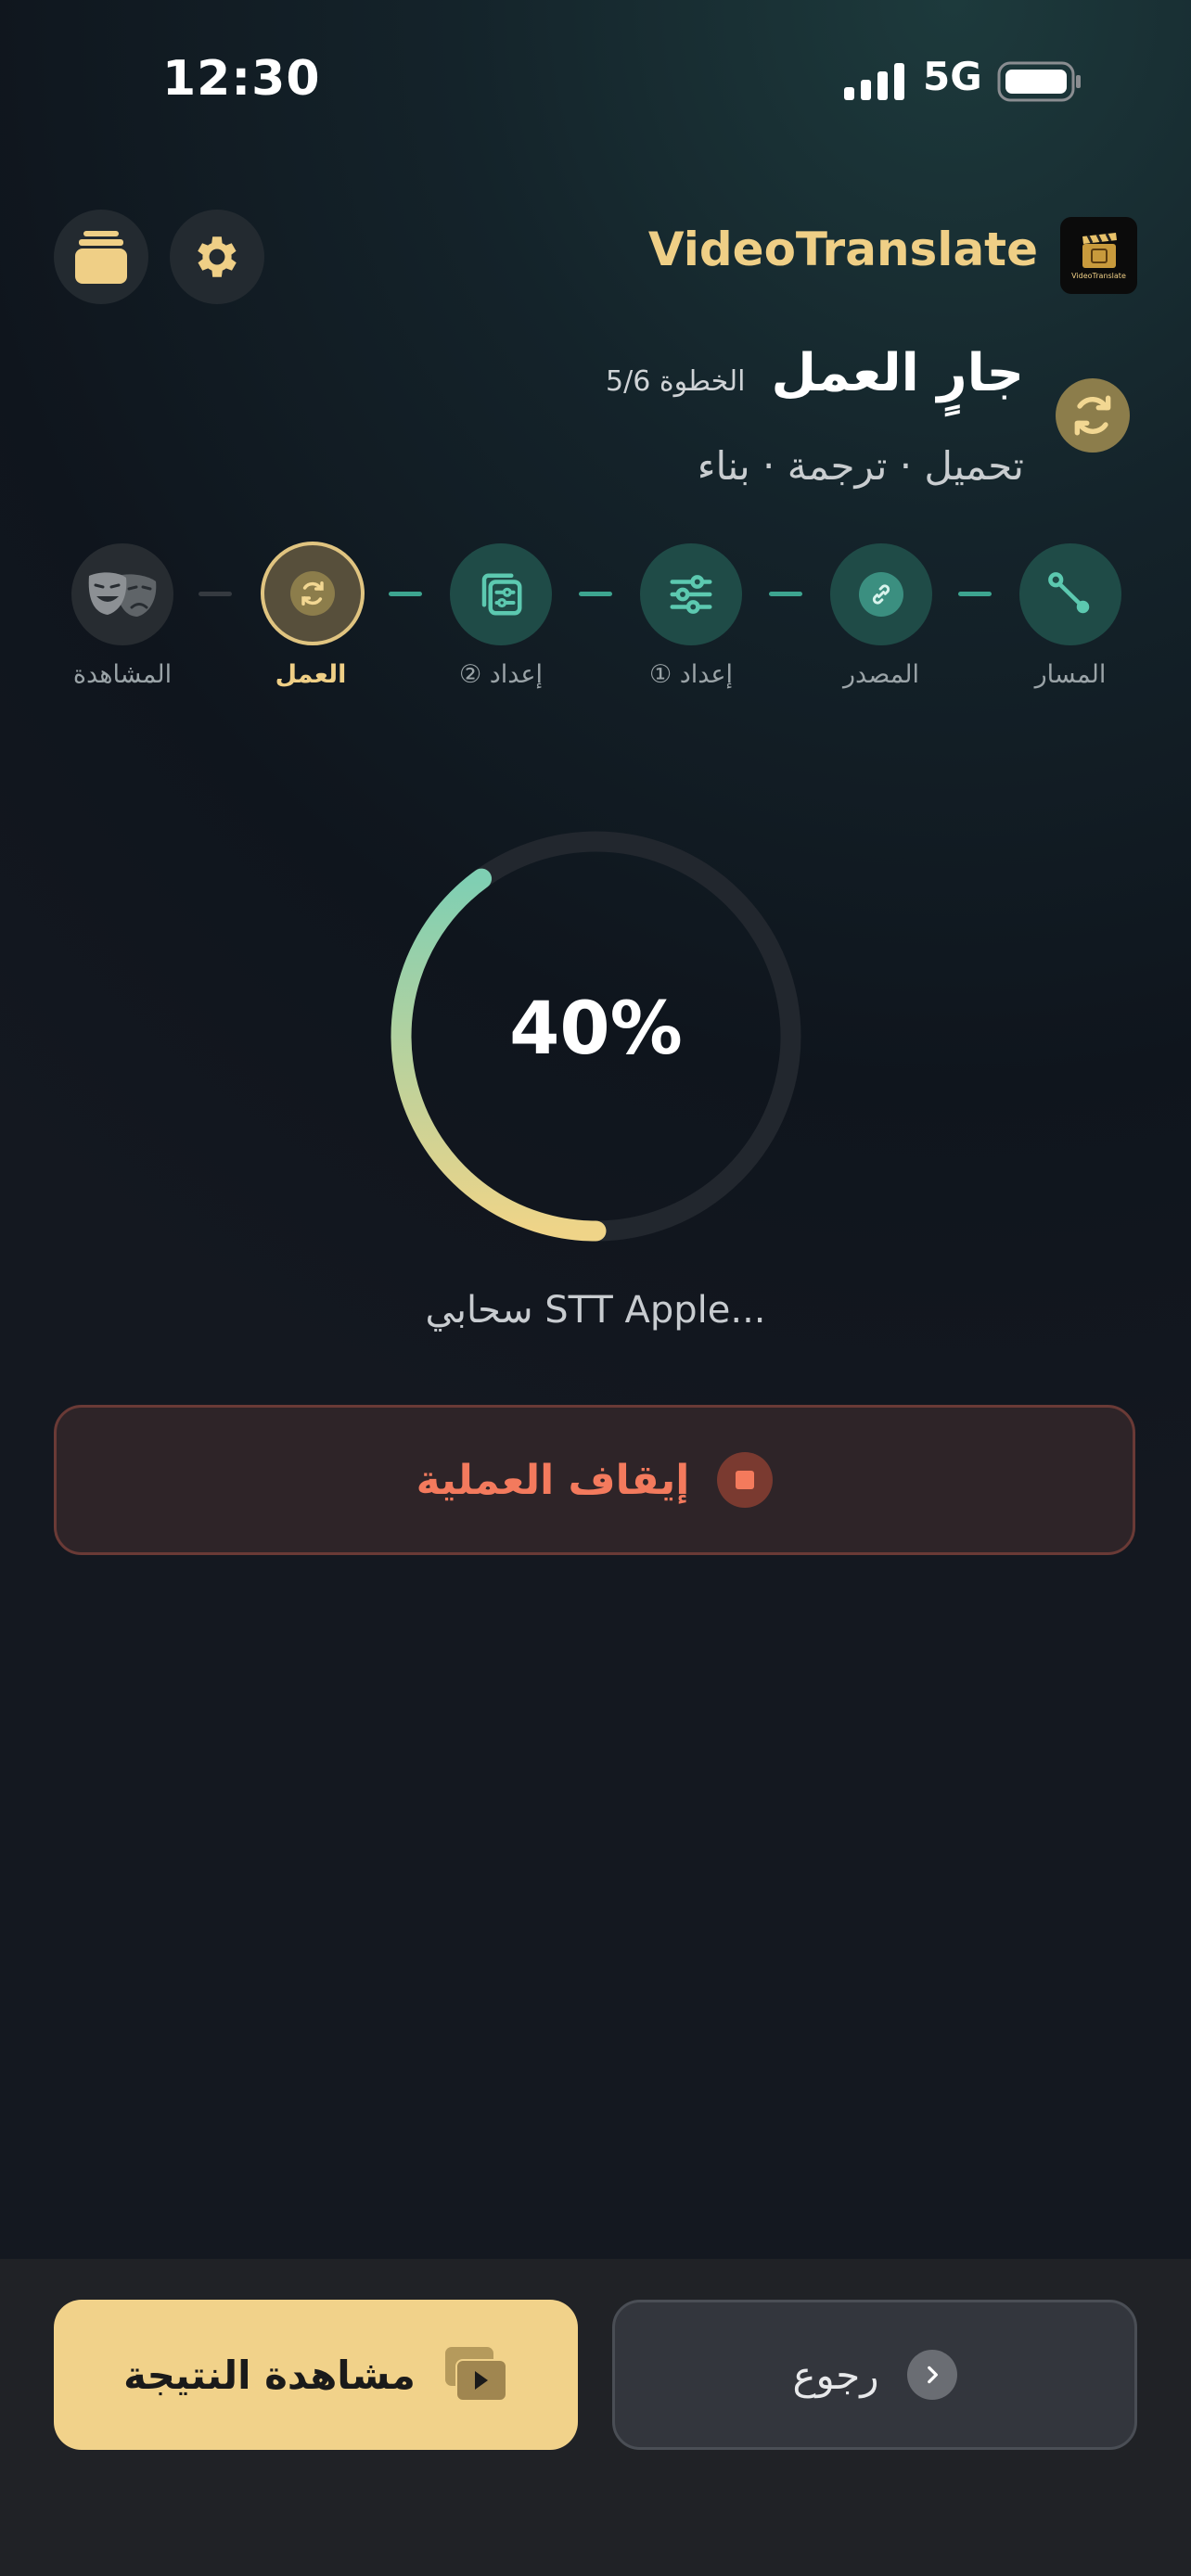 The image size is (1191, 2576). I want to click on view-result-button: مشاهدة النتيجة, so click(316, 2375).